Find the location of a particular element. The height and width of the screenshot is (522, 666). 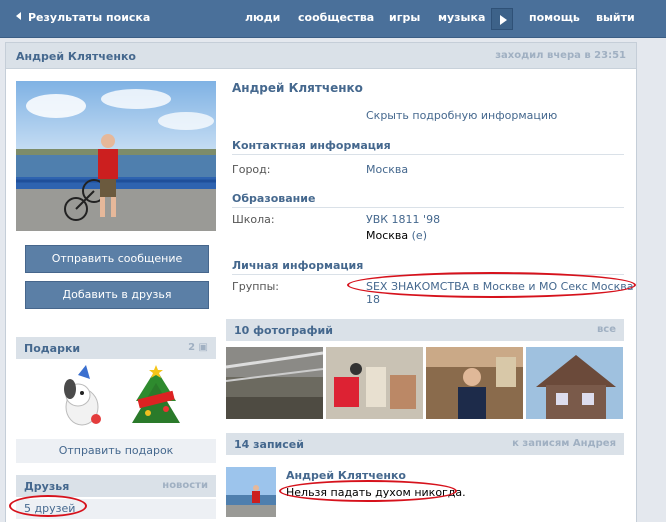

gifts-count: 2 ▣ is located at coordinates (198, 347).